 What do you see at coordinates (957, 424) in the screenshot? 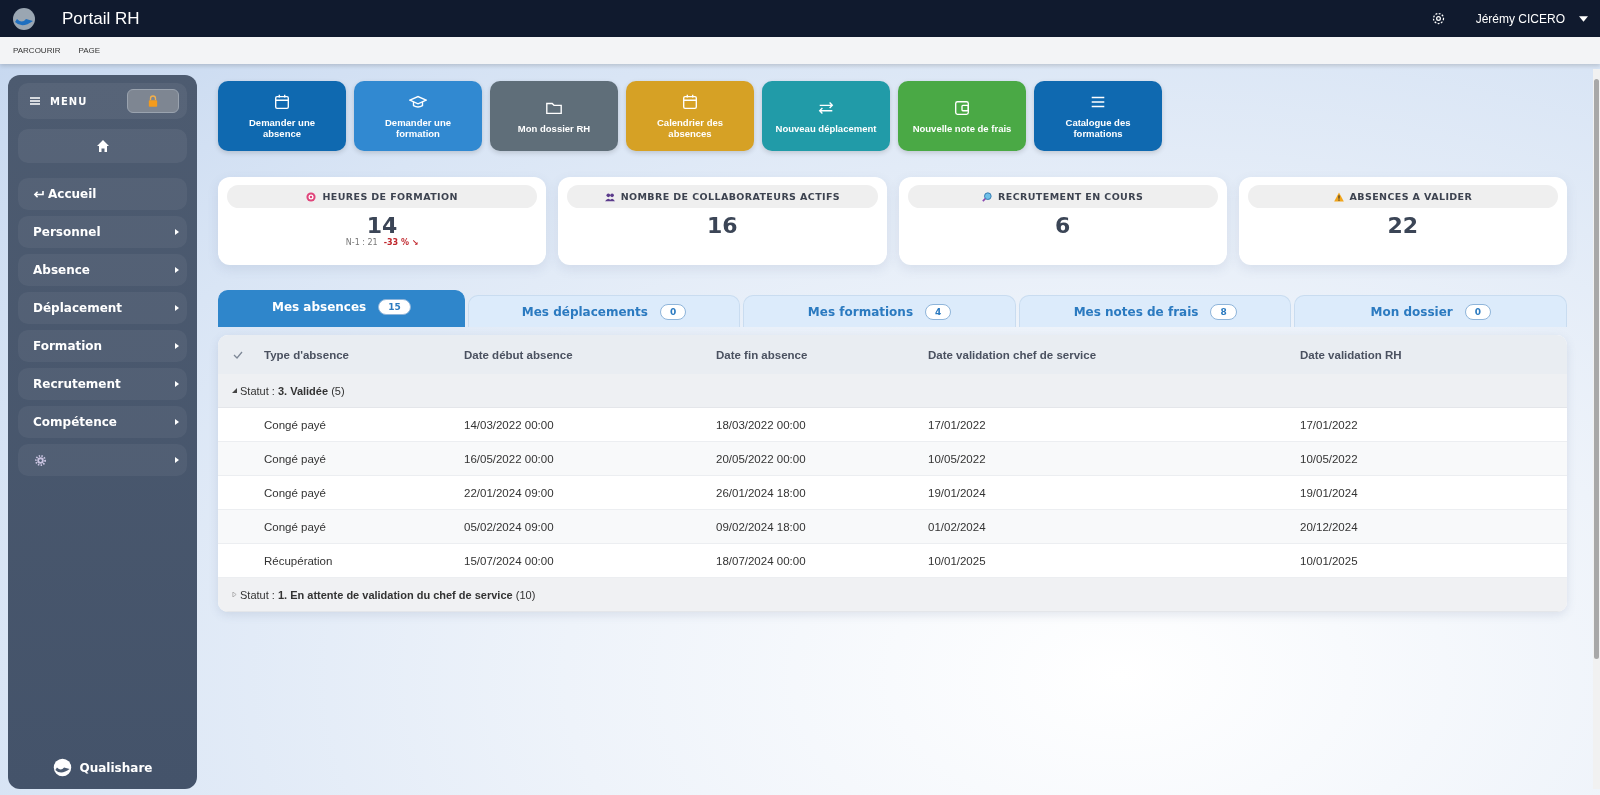
I see `table-cell-text: 17/01/2022` at bounding box center [957, 424].